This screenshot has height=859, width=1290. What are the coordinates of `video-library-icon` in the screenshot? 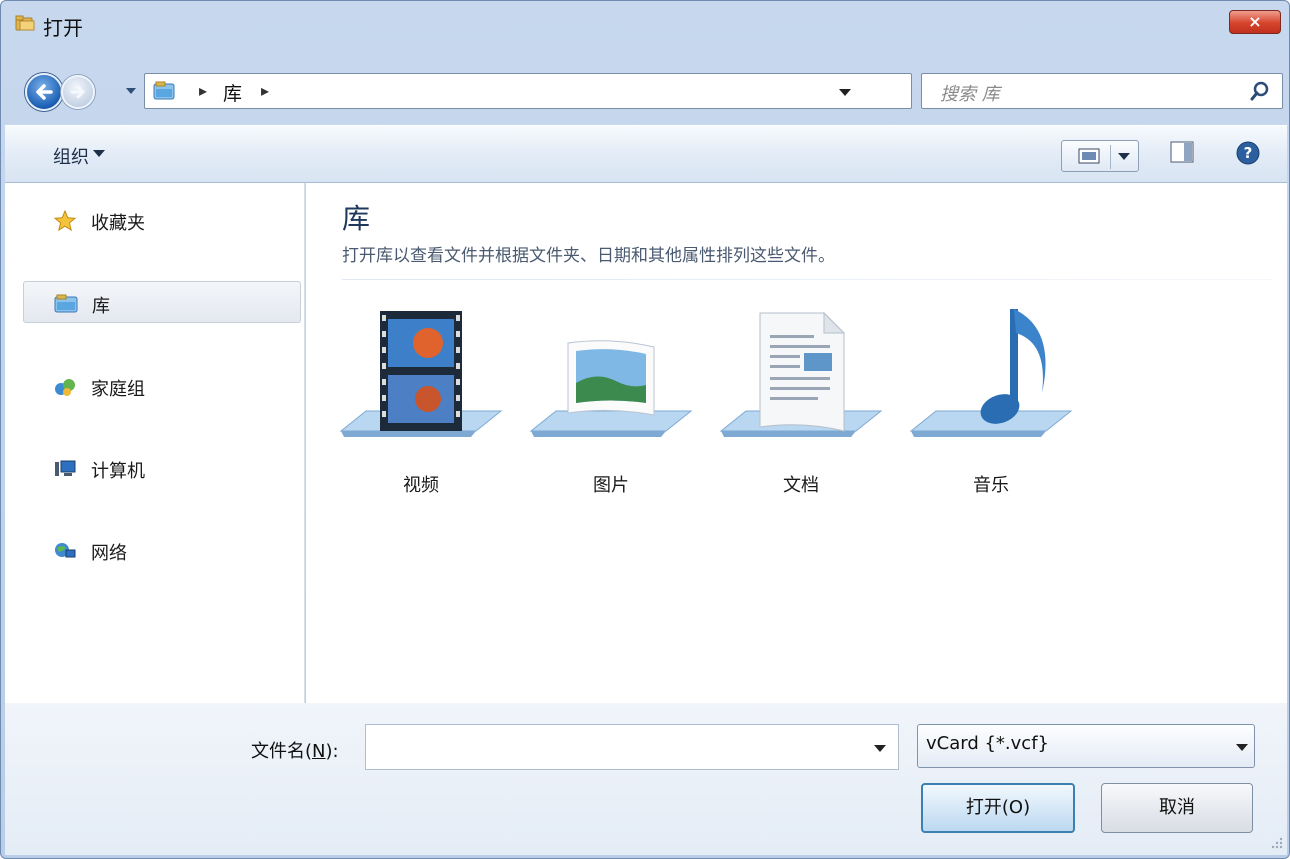 It's located at (421, 374).